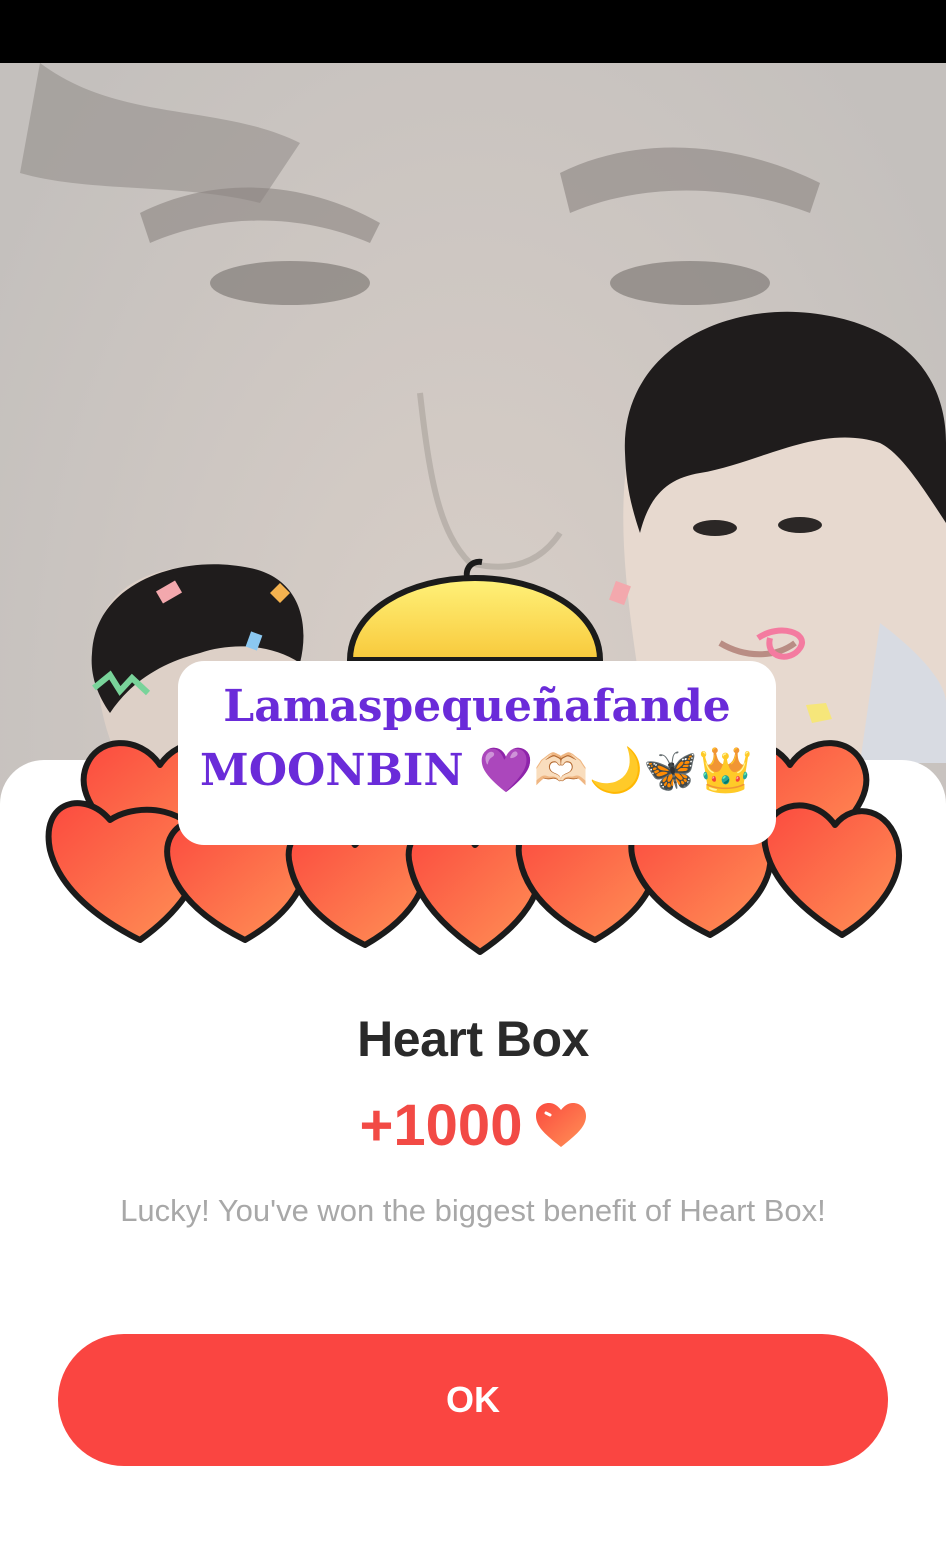  Describe the element at coordinates (476, 770) in the screenshot. I see `caption-line-2: MOONBIN 💜🫶🏻🌙🦋👑` at that location.